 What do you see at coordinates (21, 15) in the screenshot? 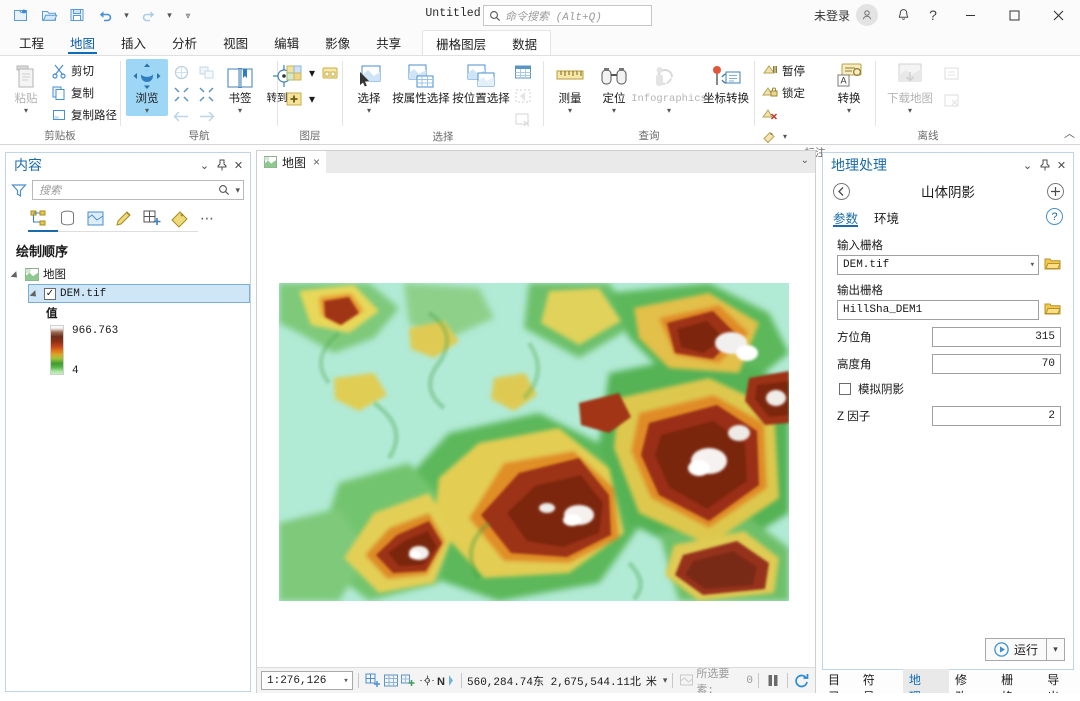
I see `new-project-icon` at bounding box center [21, 15].